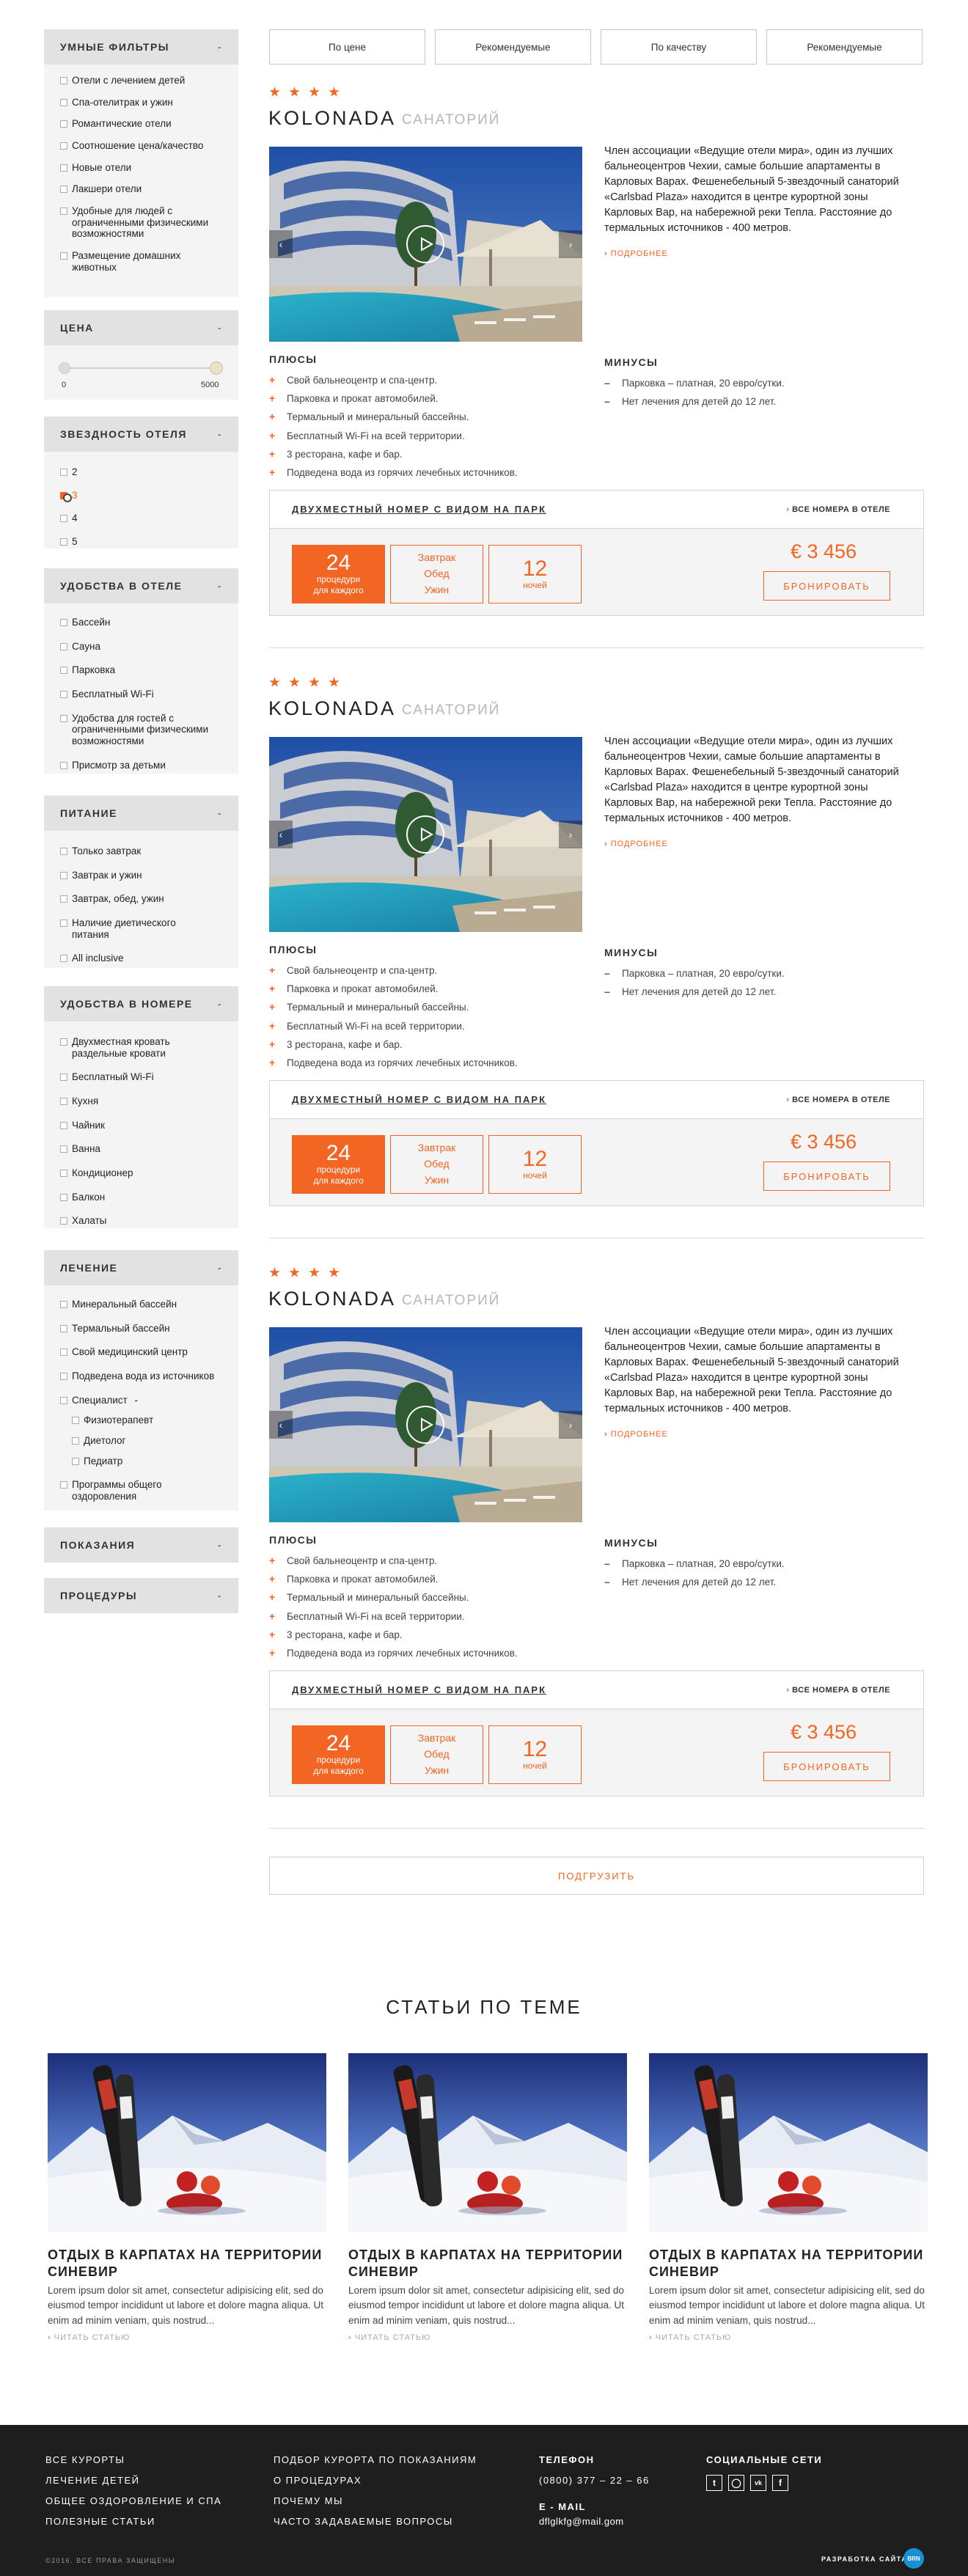 This screenshot has height=2576, width=968. What do you see at coordinates (780, 2483) in the screenshot?
I see `facebook-icon: f` at bounding box center [780, 2483].